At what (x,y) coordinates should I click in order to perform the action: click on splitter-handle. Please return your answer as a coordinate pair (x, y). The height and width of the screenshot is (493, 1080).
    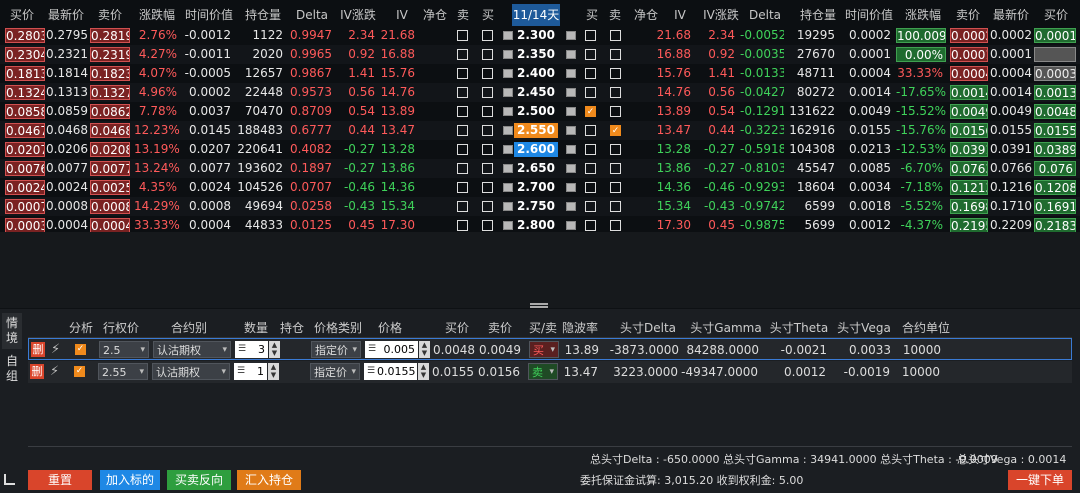
    Looking at the image, I should click on (539, 305).